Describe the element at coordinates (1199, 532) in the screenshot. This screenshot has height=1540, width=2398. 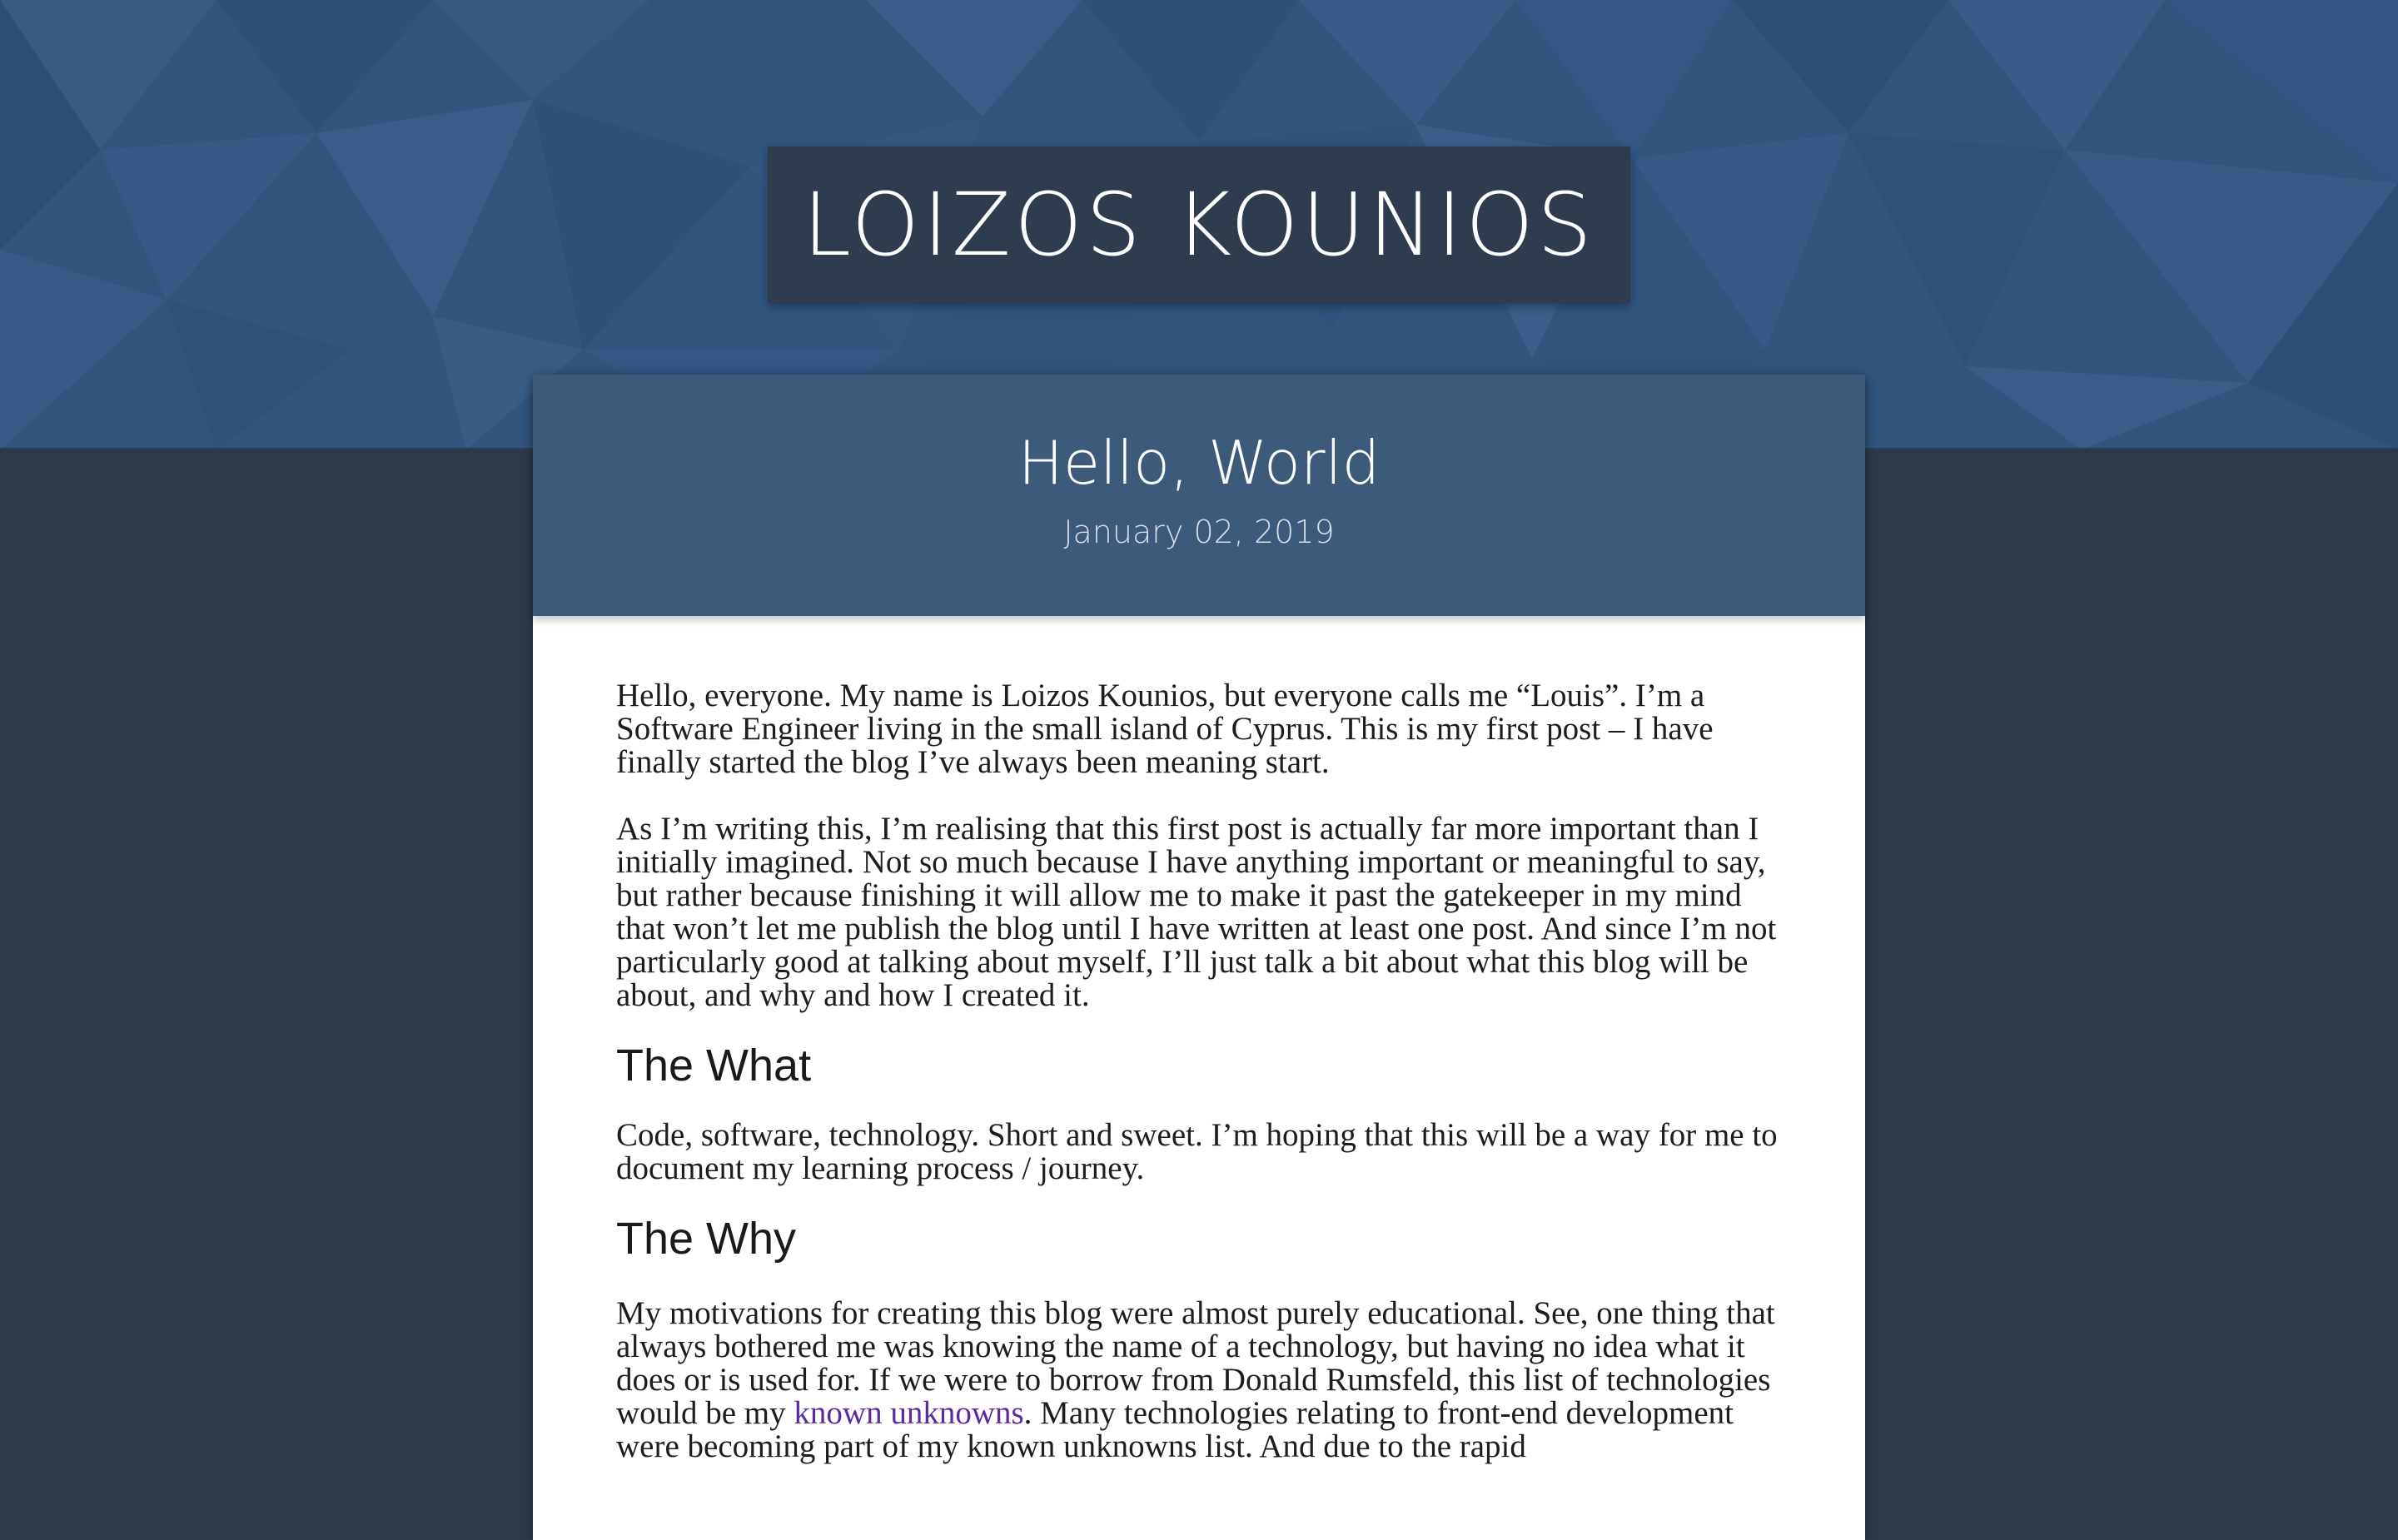
I see `post-date: January 02, 2019` at that location.